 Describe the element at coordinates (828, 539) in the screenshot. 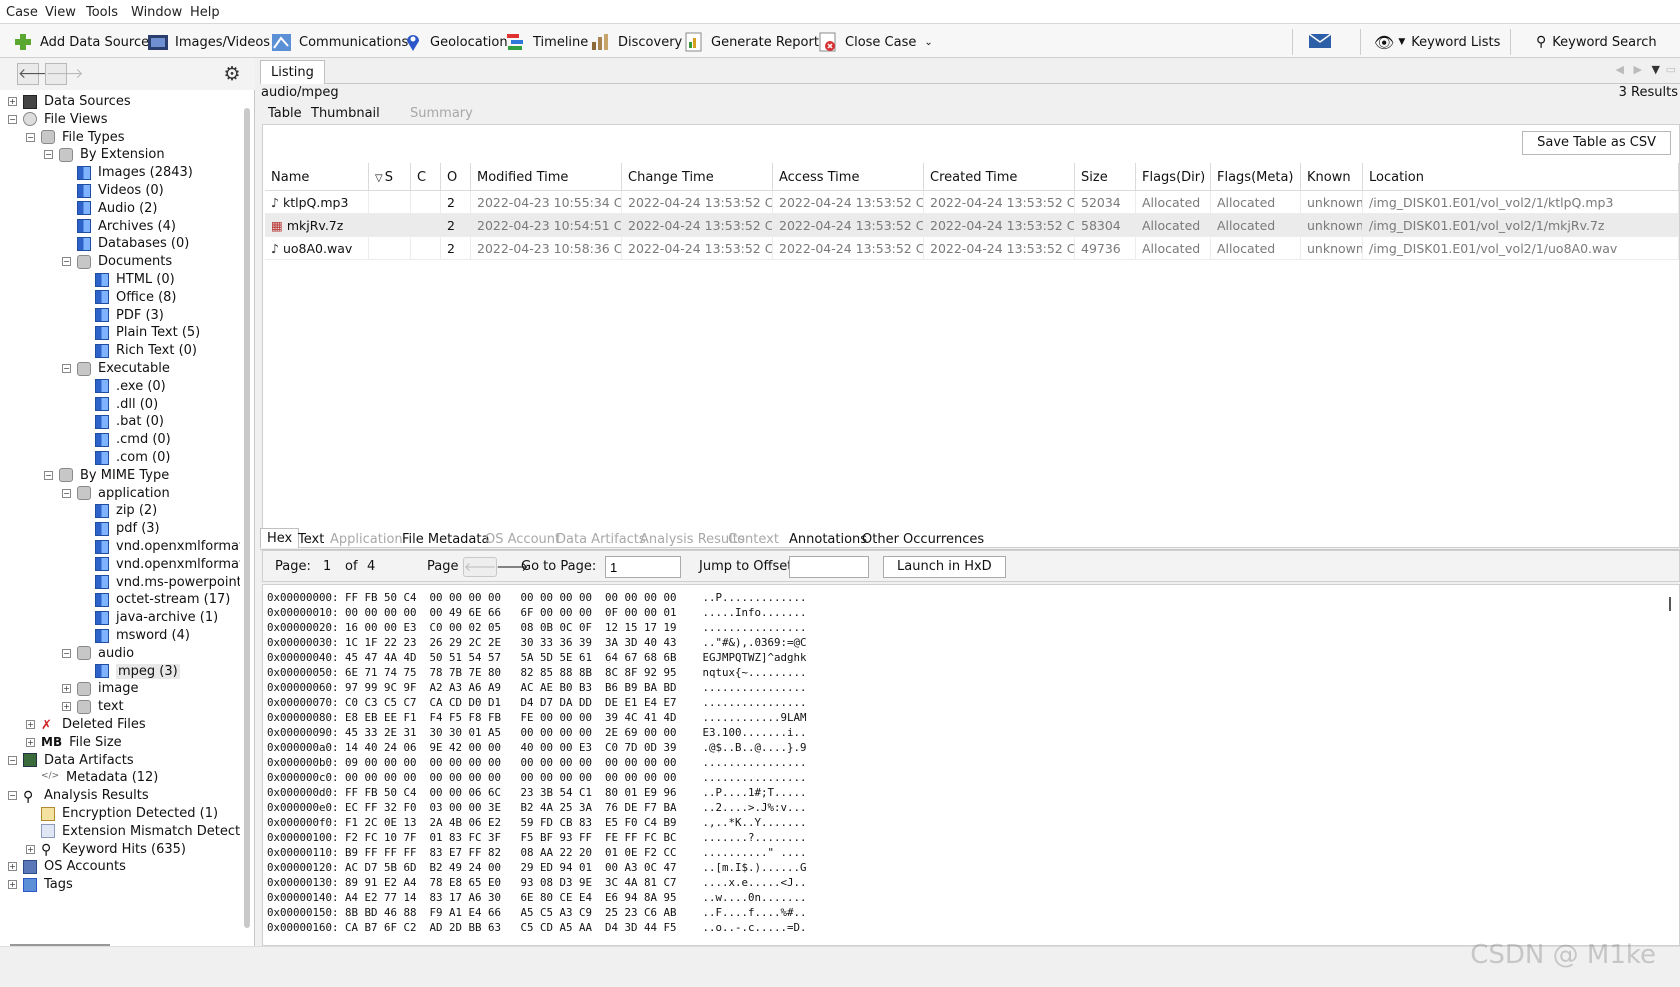

I see `tab-annotations: Annotations` at that location.